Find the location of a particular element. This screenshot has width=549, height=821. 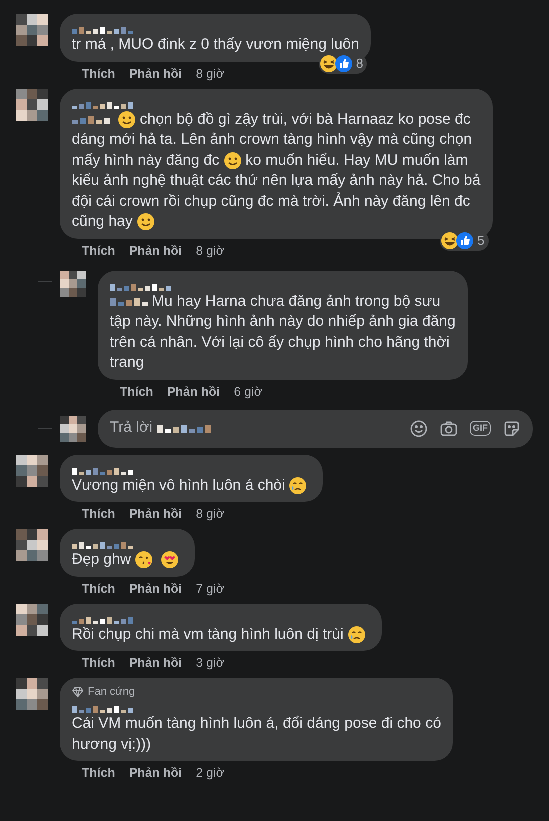

camera-icon is located at coordinates (449, 429).